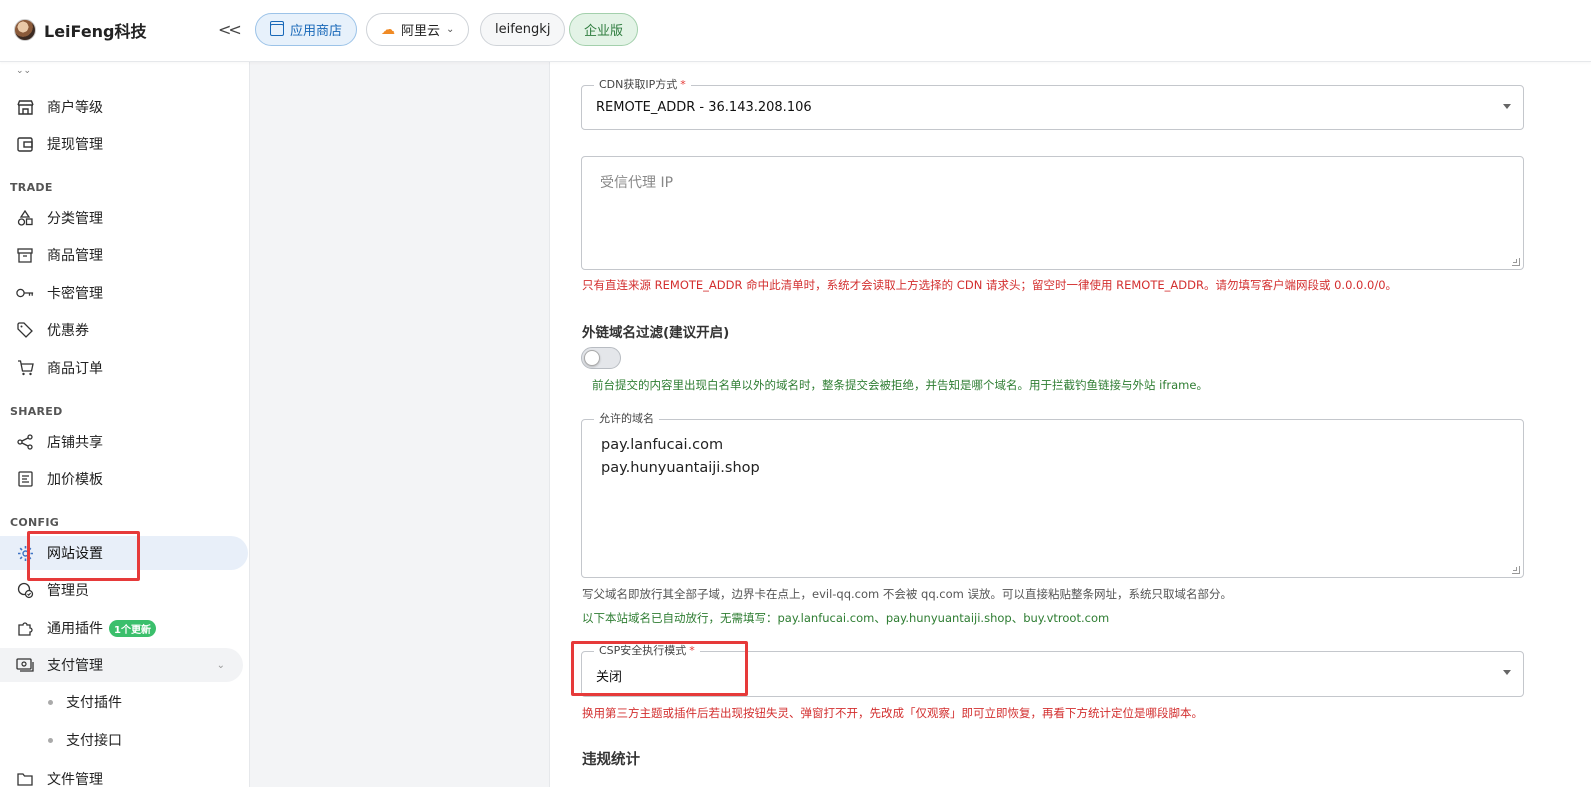 The image size is (1591, 787). What do you see at coordinates (25, 553) in the screenshot?
I see `gear-icon` at bounding box center [25, 553].